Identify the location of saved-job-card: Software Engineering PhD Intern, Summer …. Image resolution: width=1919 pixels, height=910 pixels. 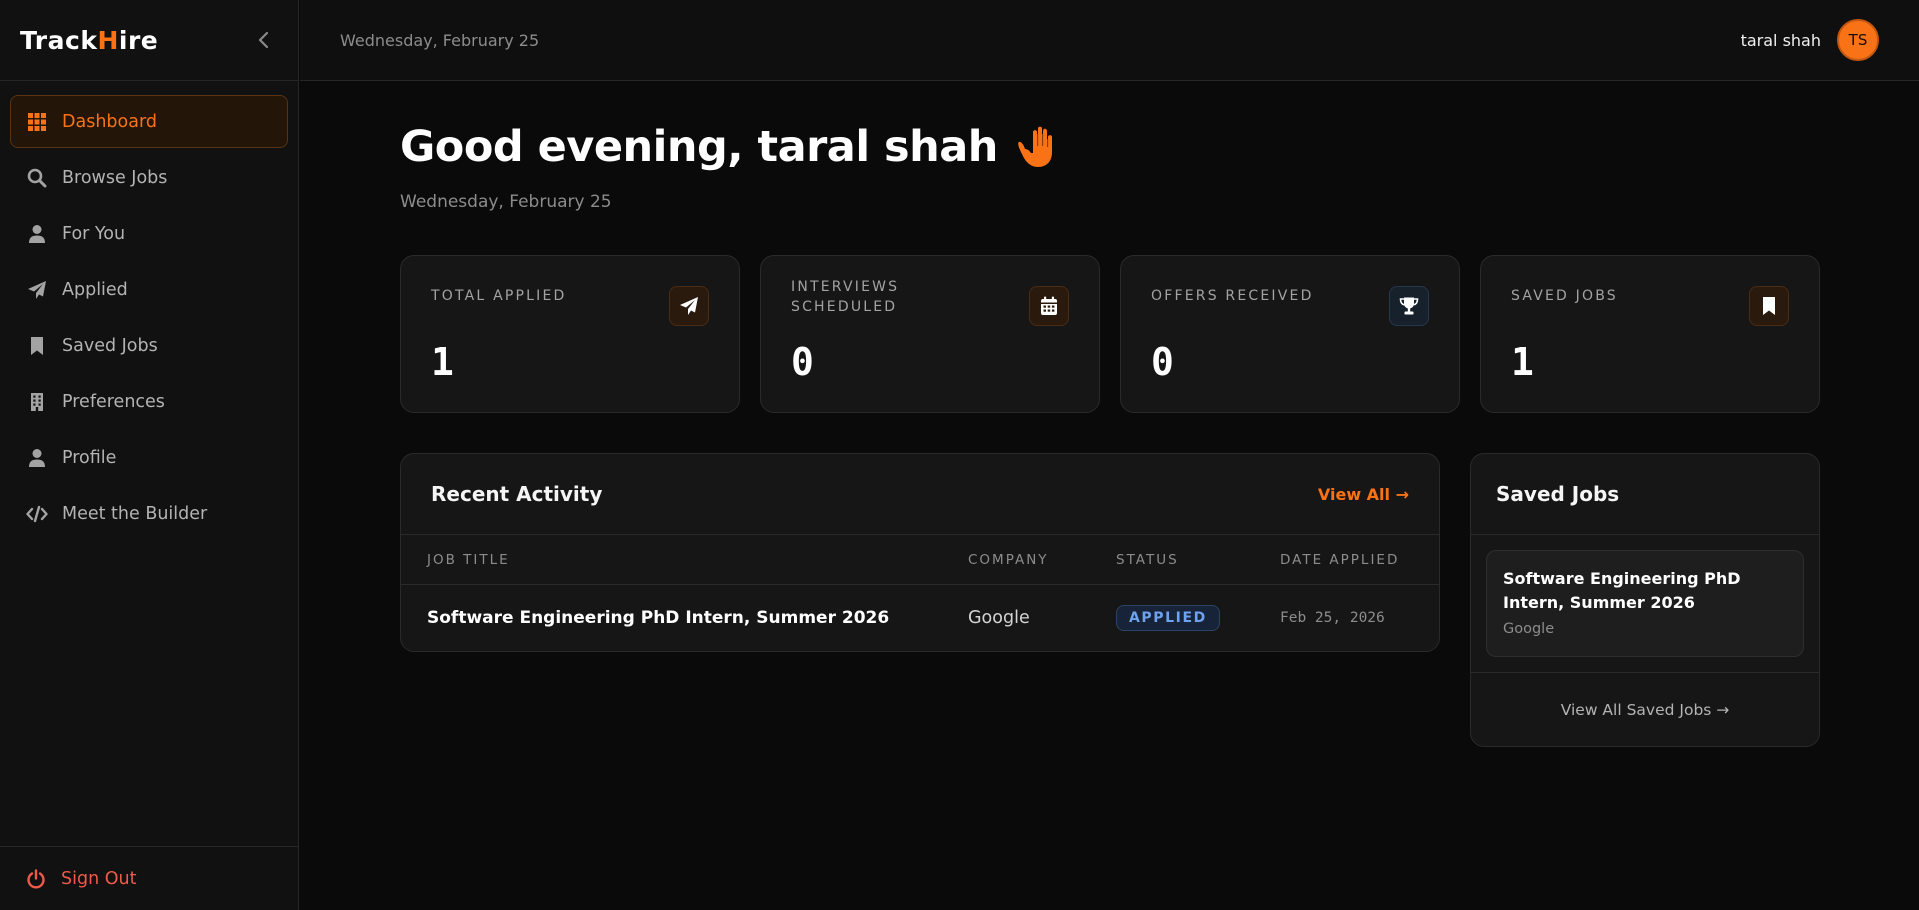
(1645, 603).